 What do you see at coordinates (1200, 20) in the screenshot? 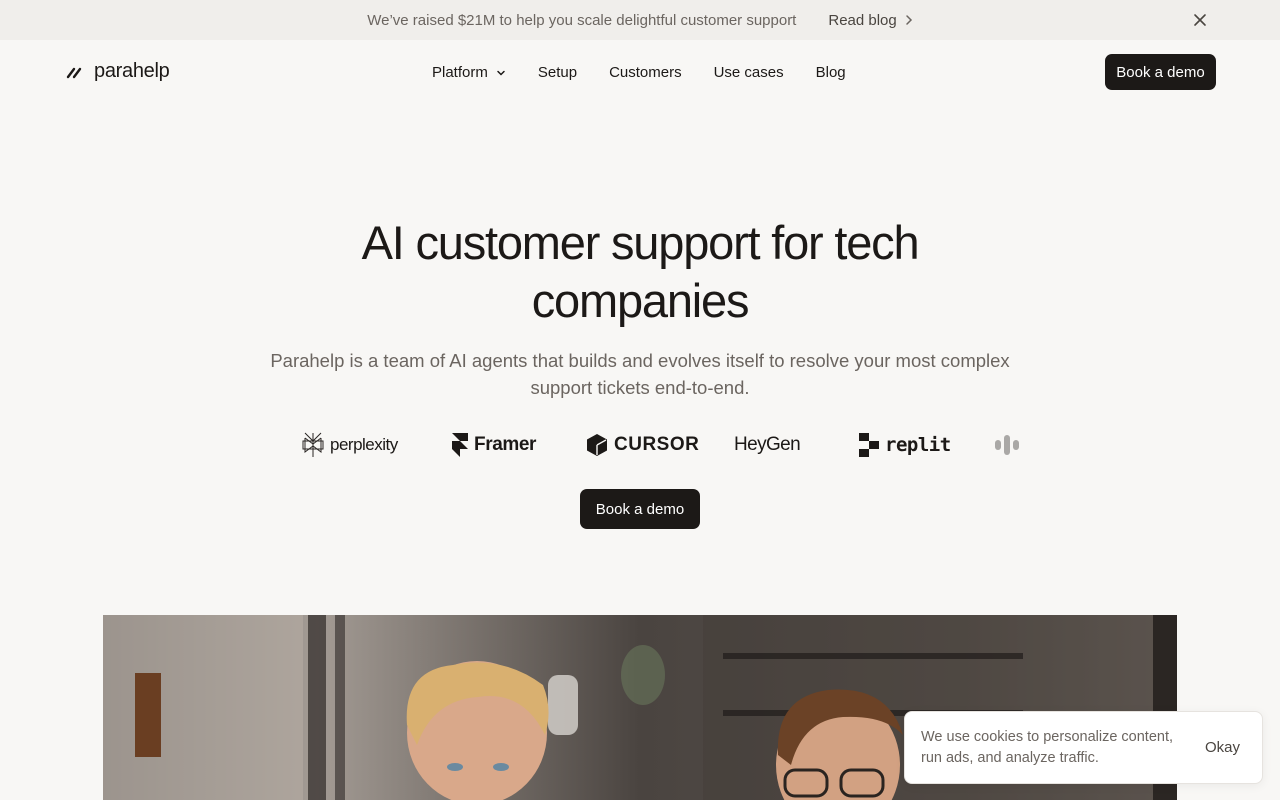
I see `close-icon` at bounding box center [1200, 20].